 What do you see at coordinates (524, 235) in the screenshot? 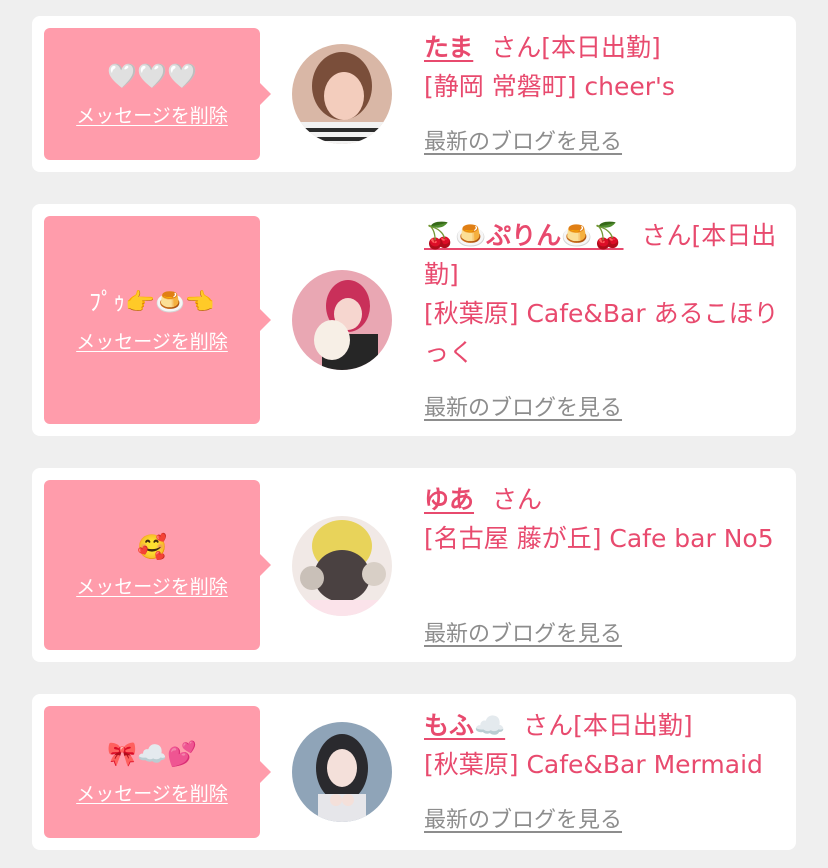
I see `user-name-link: 🍒🍮ぷりん🍮🍒` at bounding box center [524, 235].